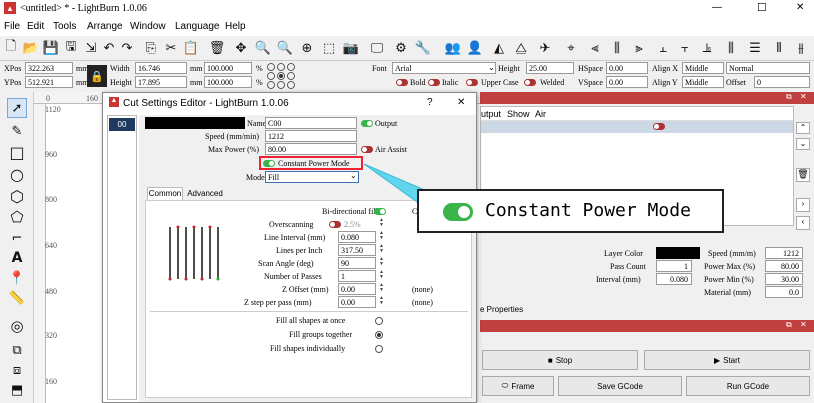 The image size is (814, 403). I want to click on properties-tab: e Properties, so click(501, 309).